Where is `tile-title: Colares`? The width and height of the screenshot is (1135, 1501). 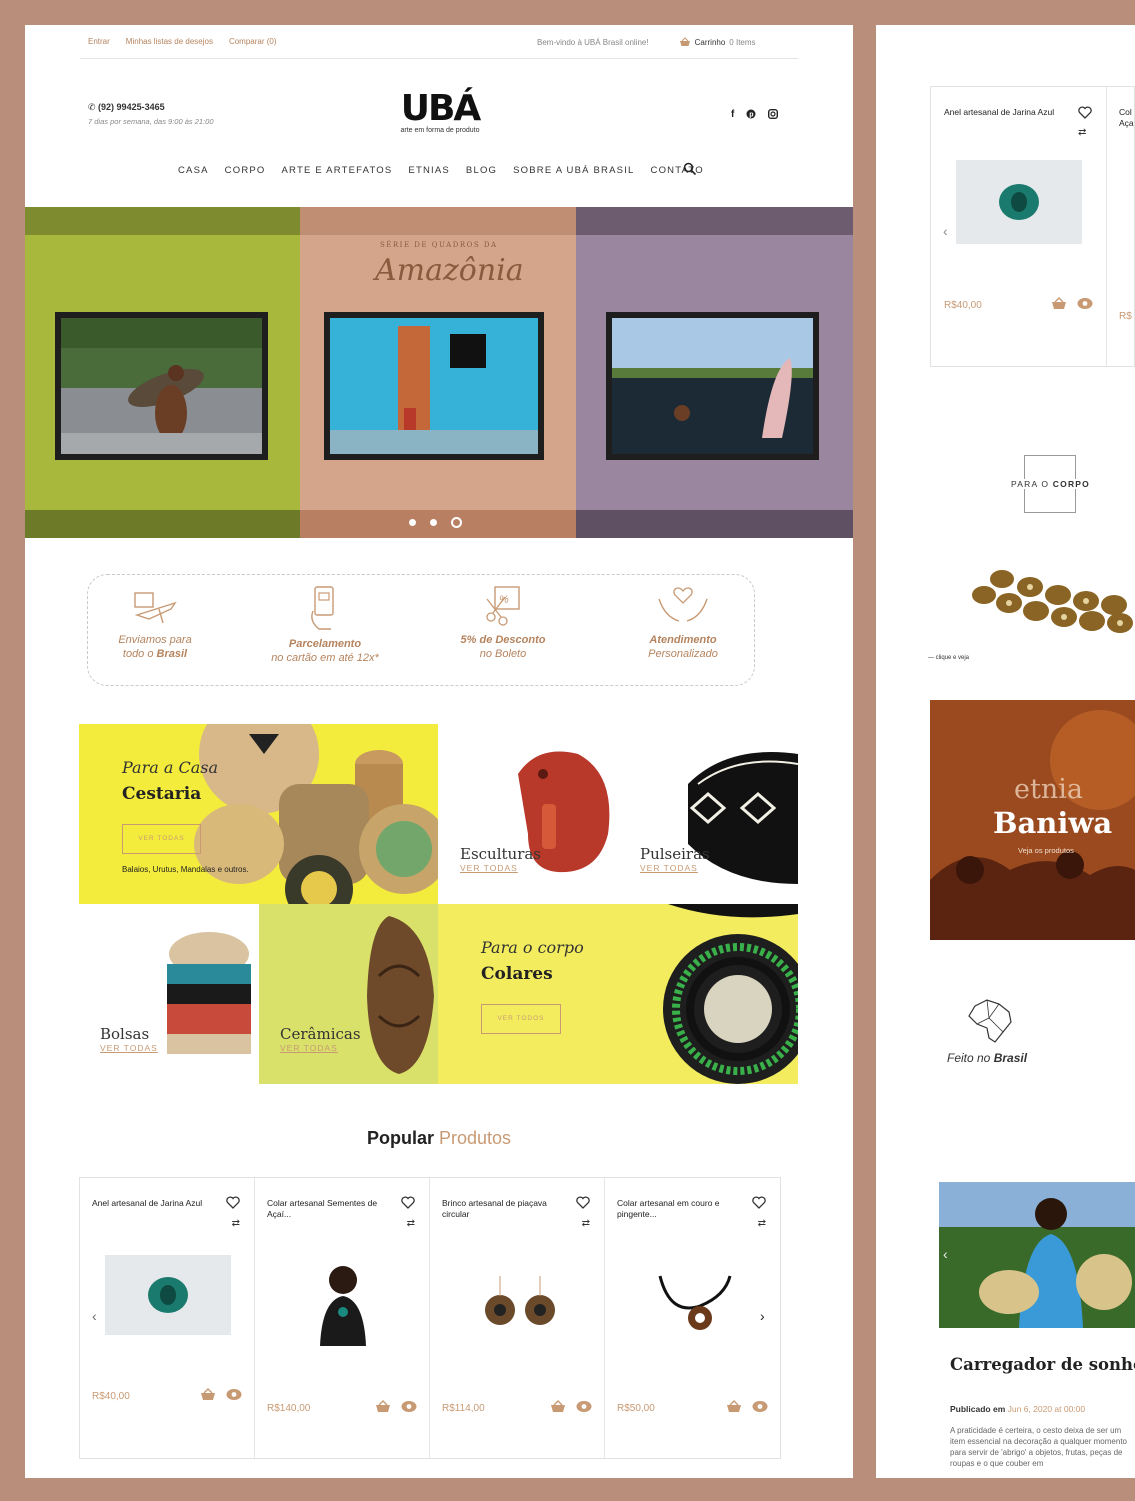
tile-title: Colares is located at coordinates (517, 974).